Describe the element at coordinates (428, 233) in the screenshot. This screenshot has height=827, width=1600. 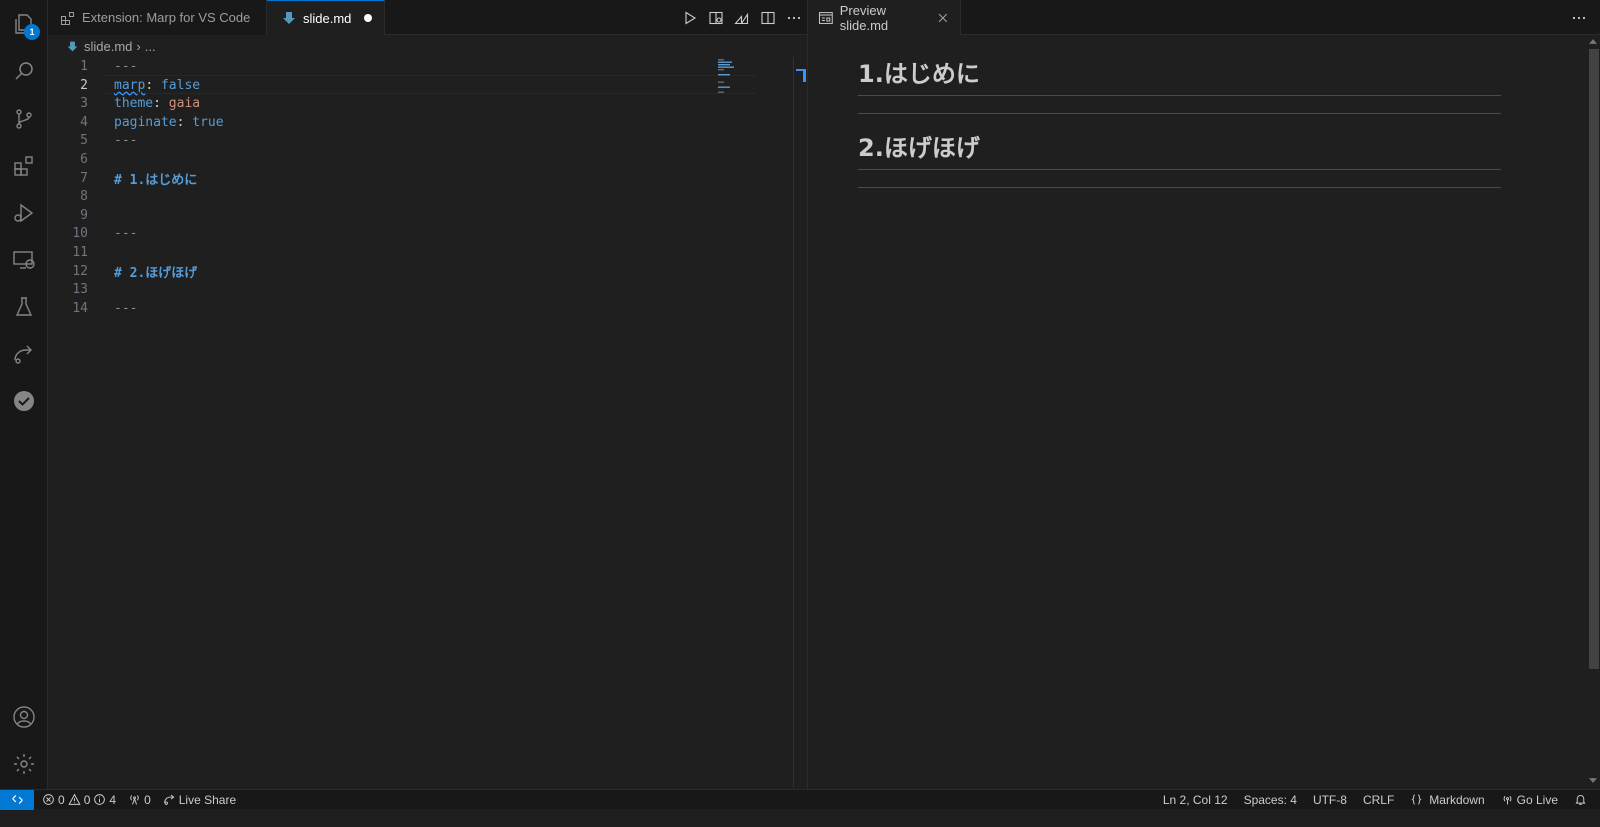
I see `editor-line: 10 ---` at that location.